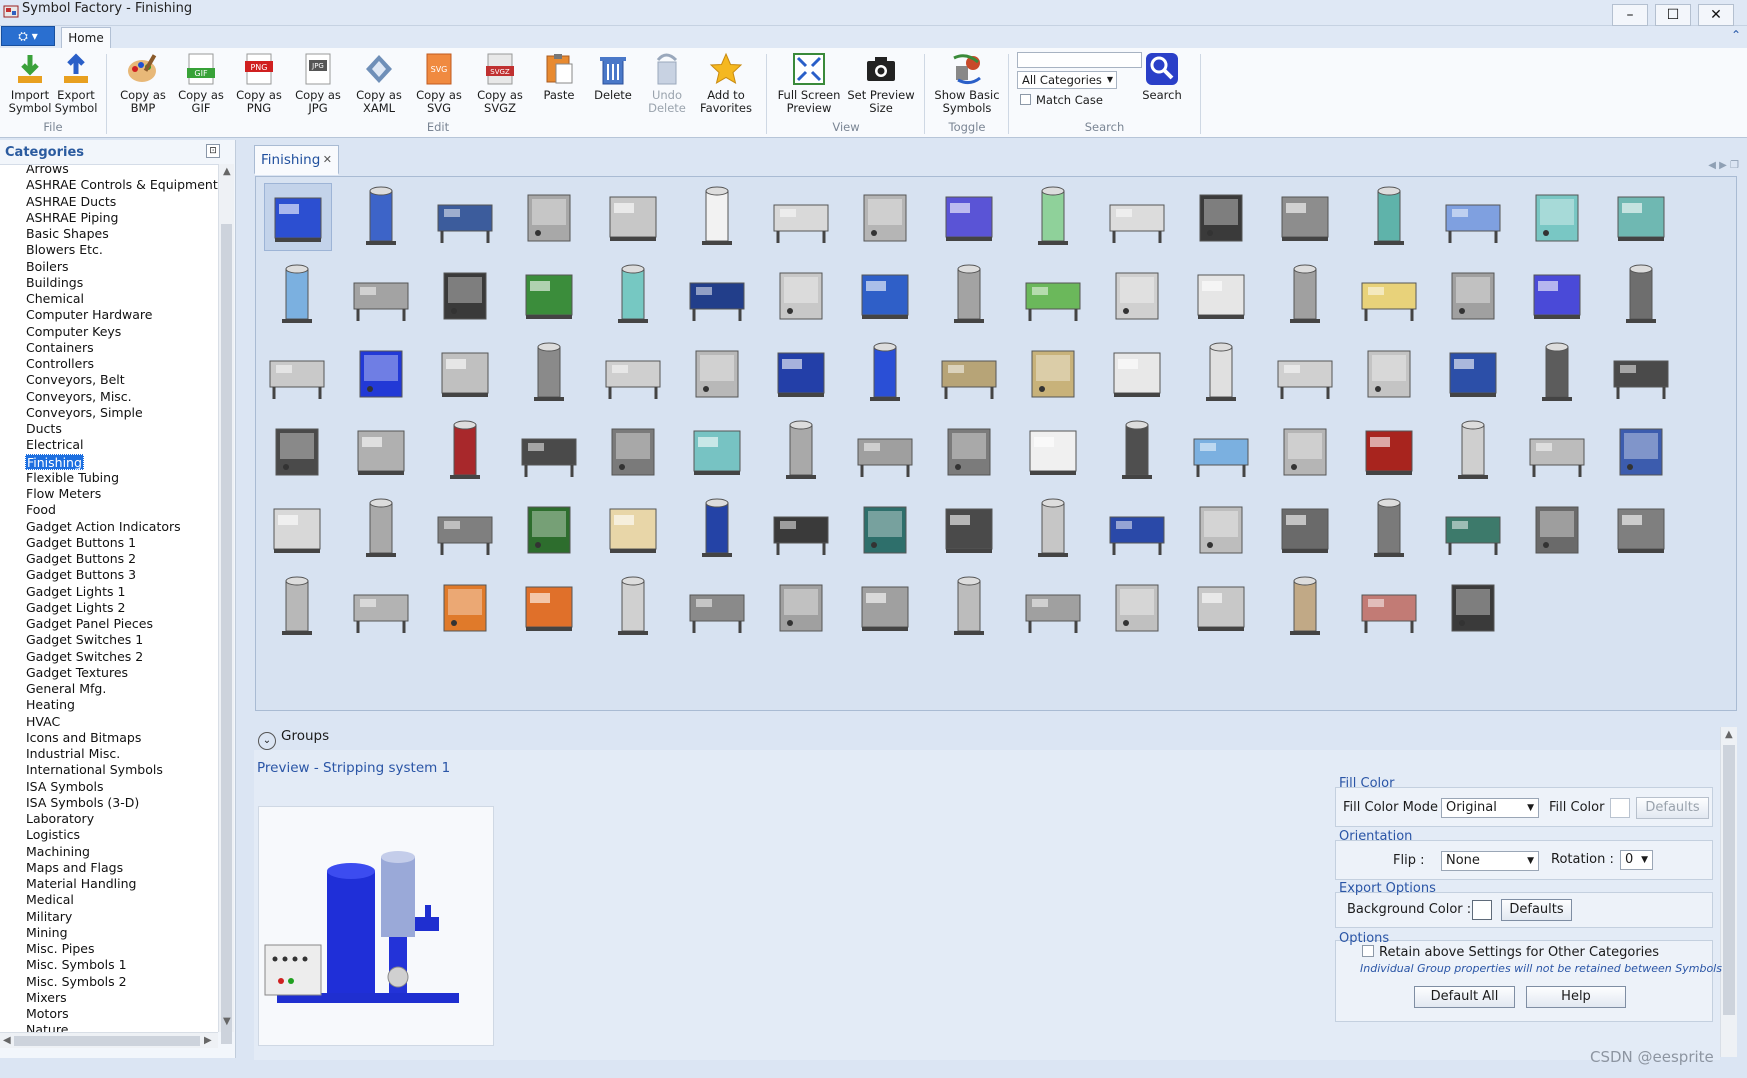 The height and width of the screenshot is (1078, 1747). Describe the element at coordinates (226, 634) in the screenshot. I see `scrollbar-thumb` at that location.